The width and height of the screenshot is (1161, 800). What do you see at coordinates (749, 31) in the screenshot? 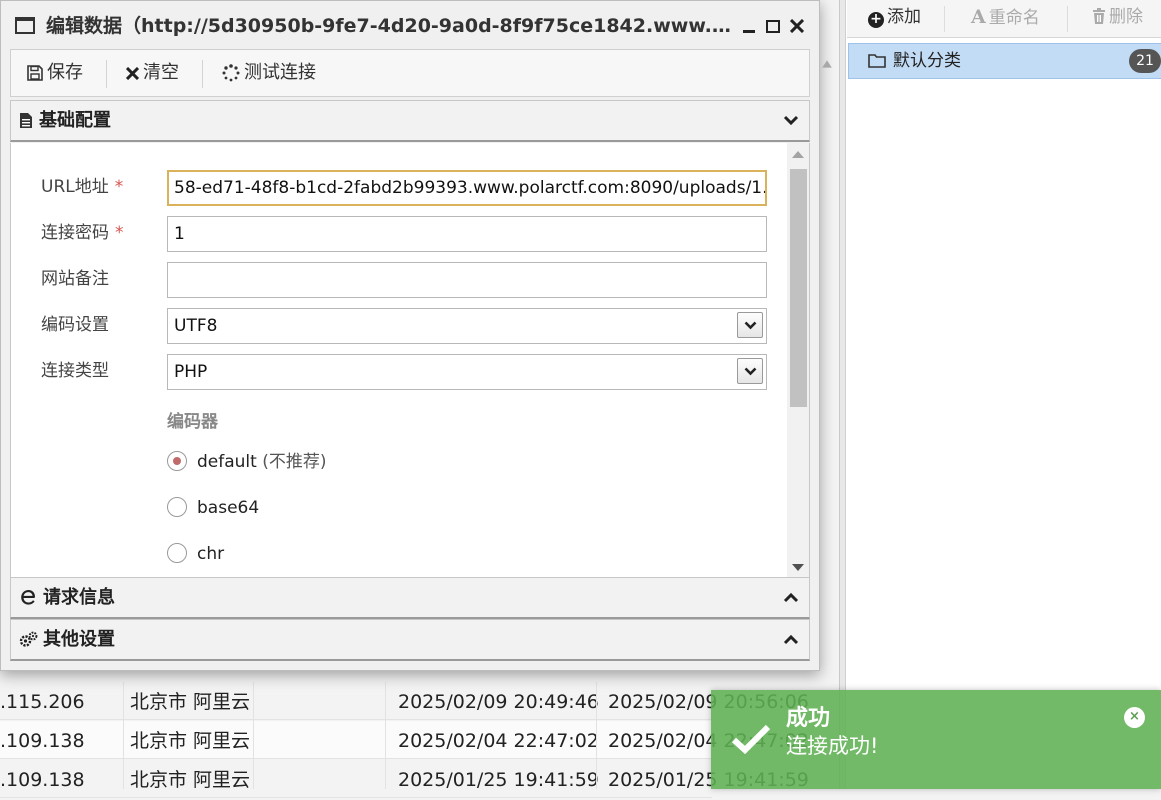
I see `minimize-icon` at bounding box center [749, 31].